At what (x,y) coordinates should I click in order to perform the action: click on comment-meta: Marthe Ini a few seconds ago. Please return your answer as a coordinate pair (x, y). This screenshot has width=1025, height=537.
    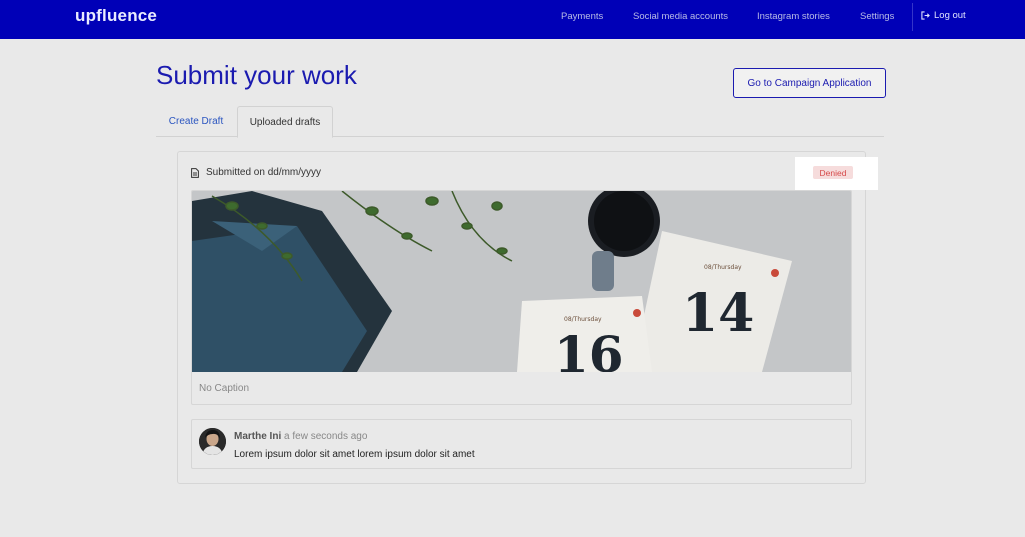
    Looking at the image, I should click on (300, 436).